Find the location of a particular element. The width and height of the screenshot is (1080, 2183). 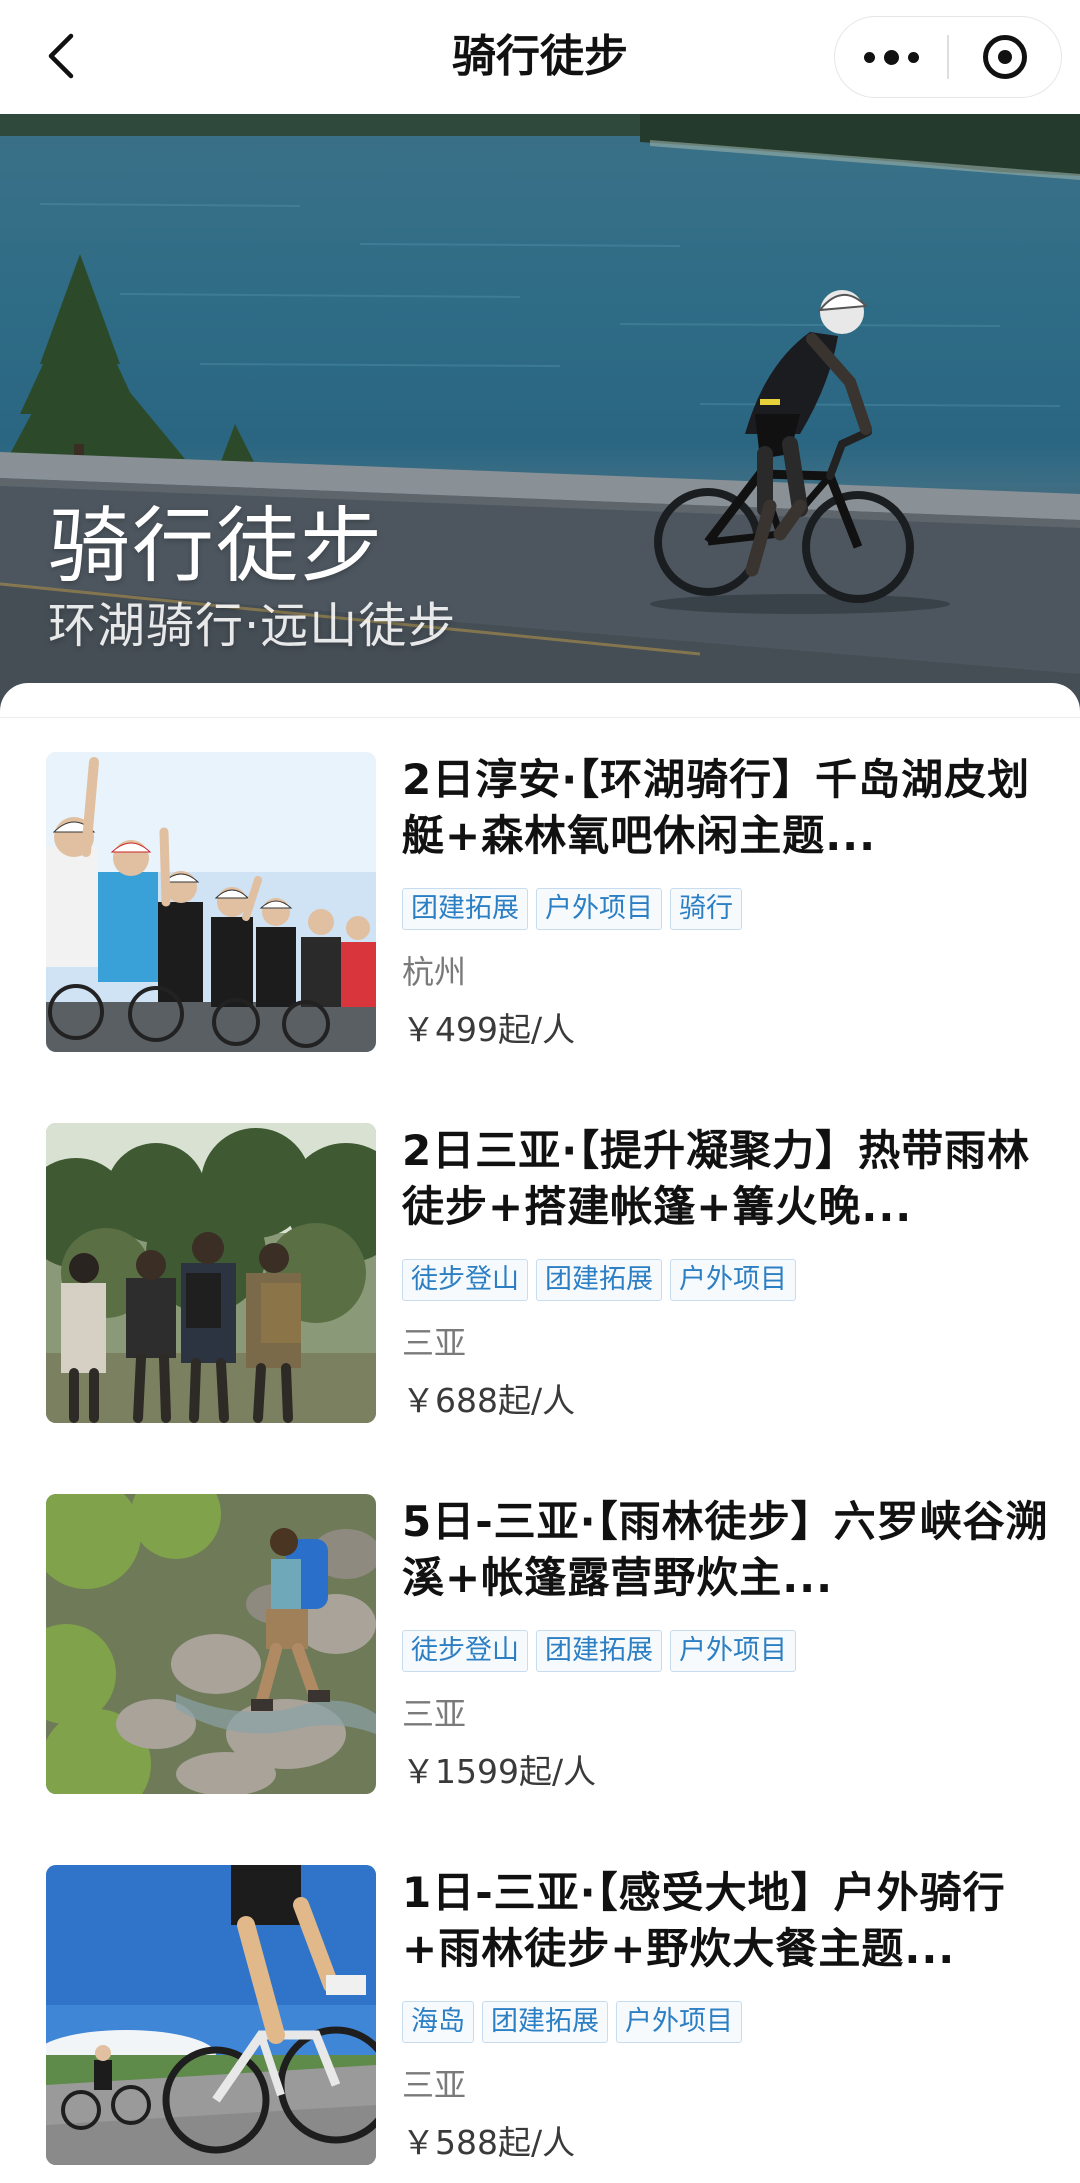

banner-title: 骑行徒步 is located at coordinates (216, 546).